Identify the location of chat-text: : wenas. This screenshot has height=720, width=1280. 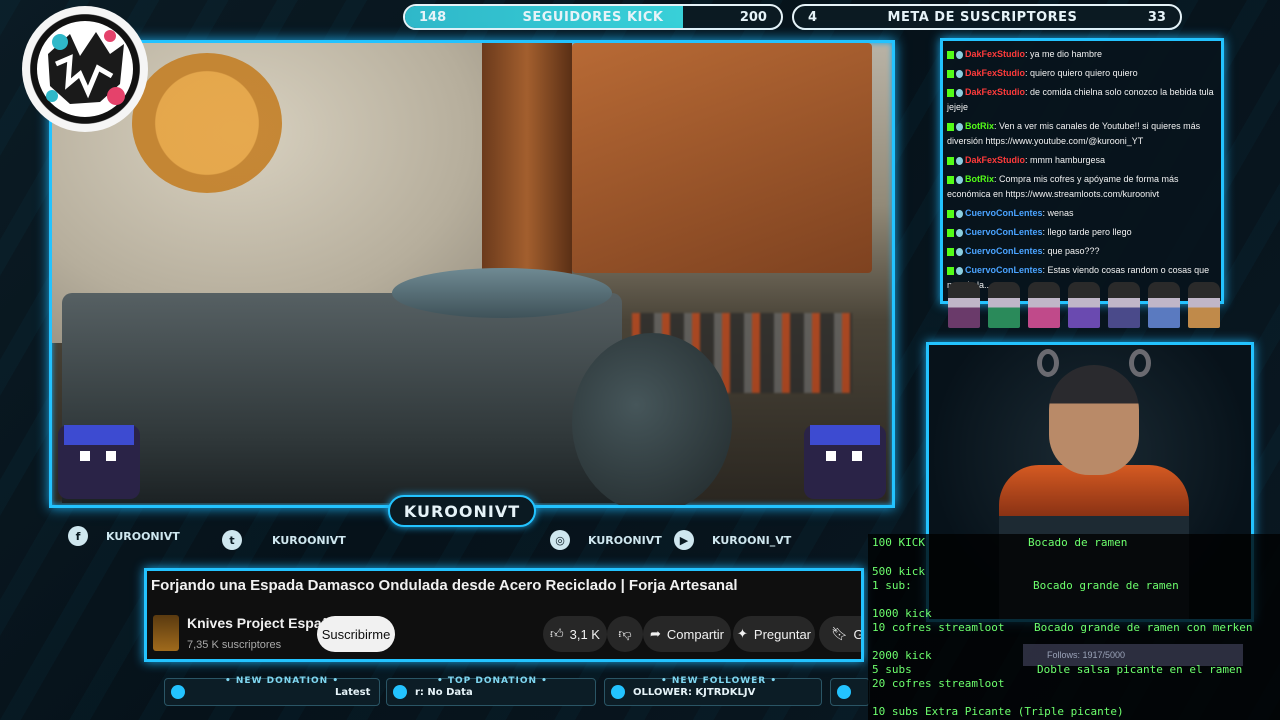
(1058, 213).